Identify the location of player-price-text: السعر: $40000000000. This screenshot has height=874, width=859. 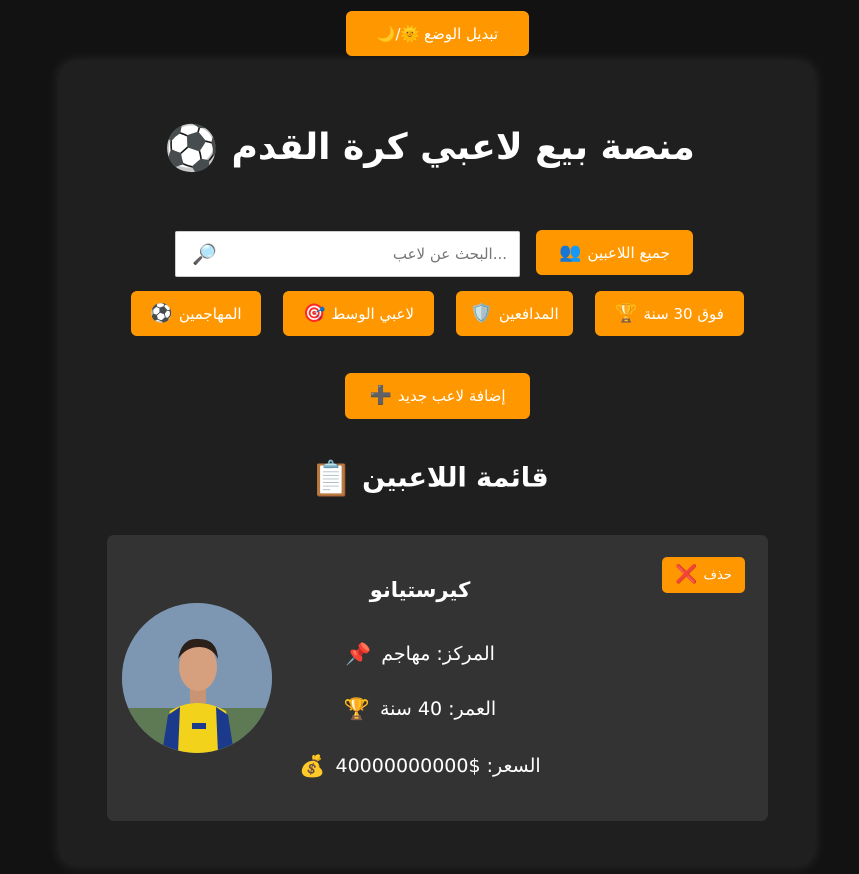
(438, 766).